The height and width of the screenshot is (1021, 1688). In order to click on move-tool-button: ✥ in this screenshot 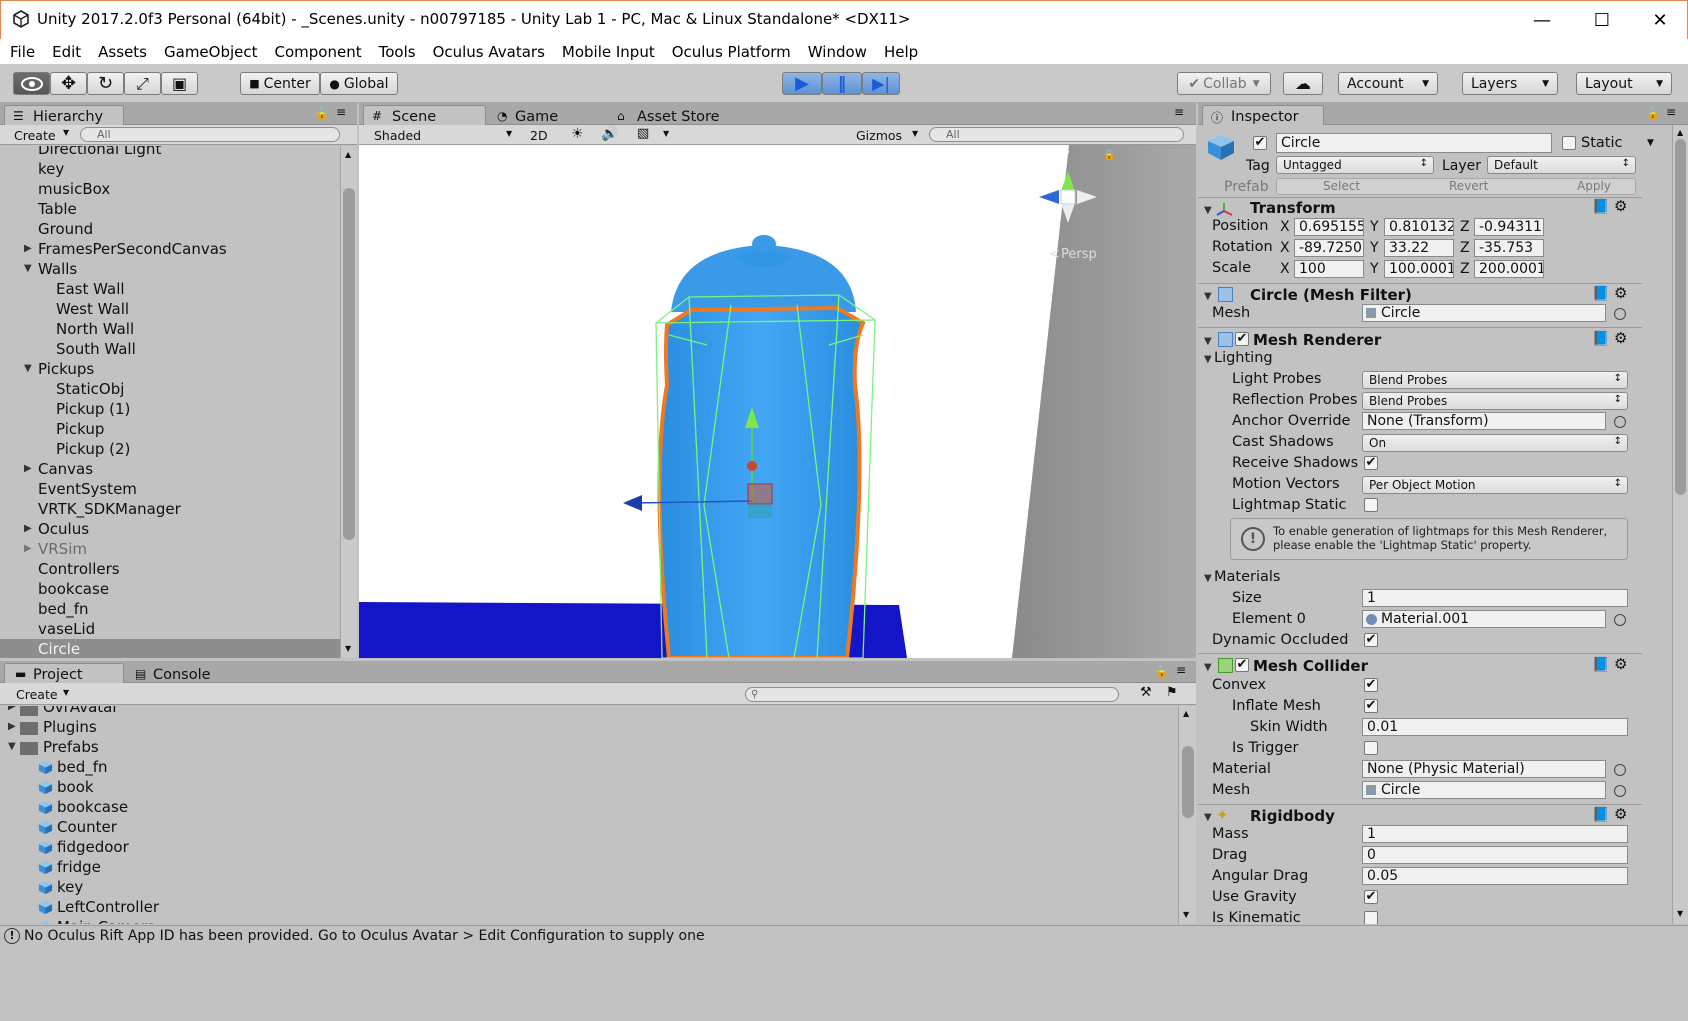, I will do `click(68, 83)`.